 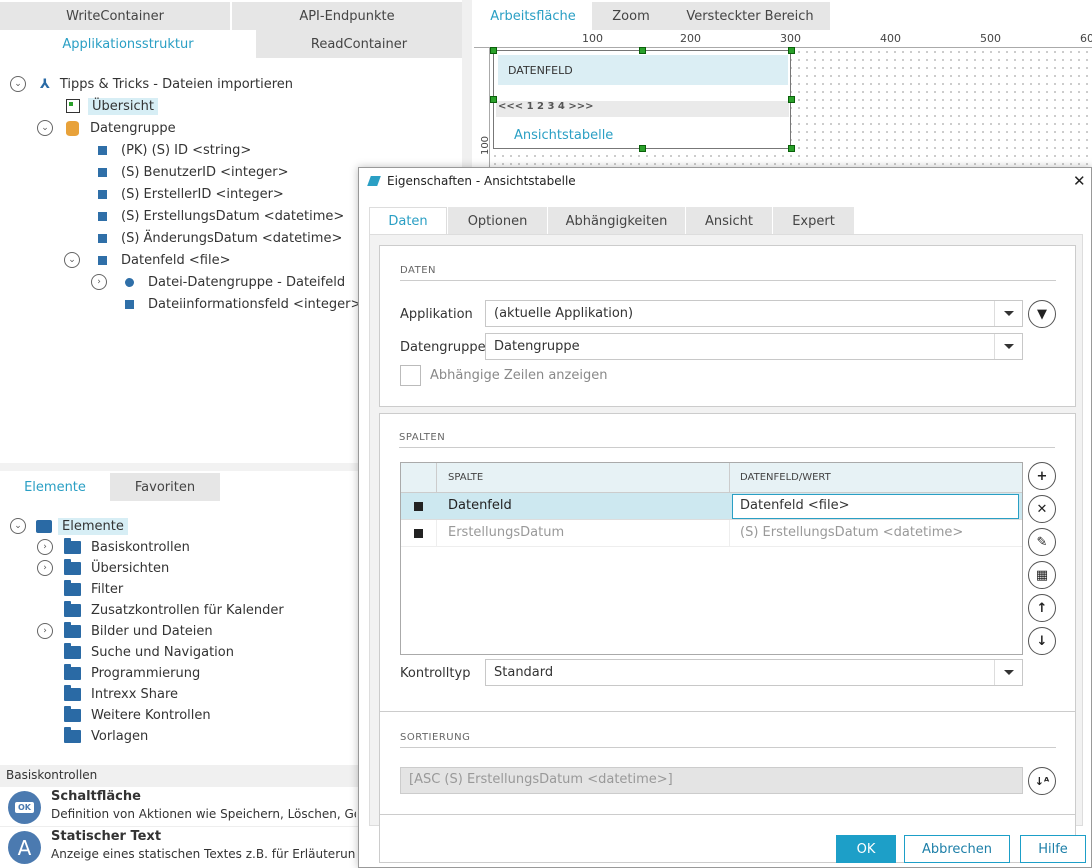 What do you see at coordinates (1042, 476) in the screenshot?
I see `plus-icon: +` at bounding box center [1042, 476].